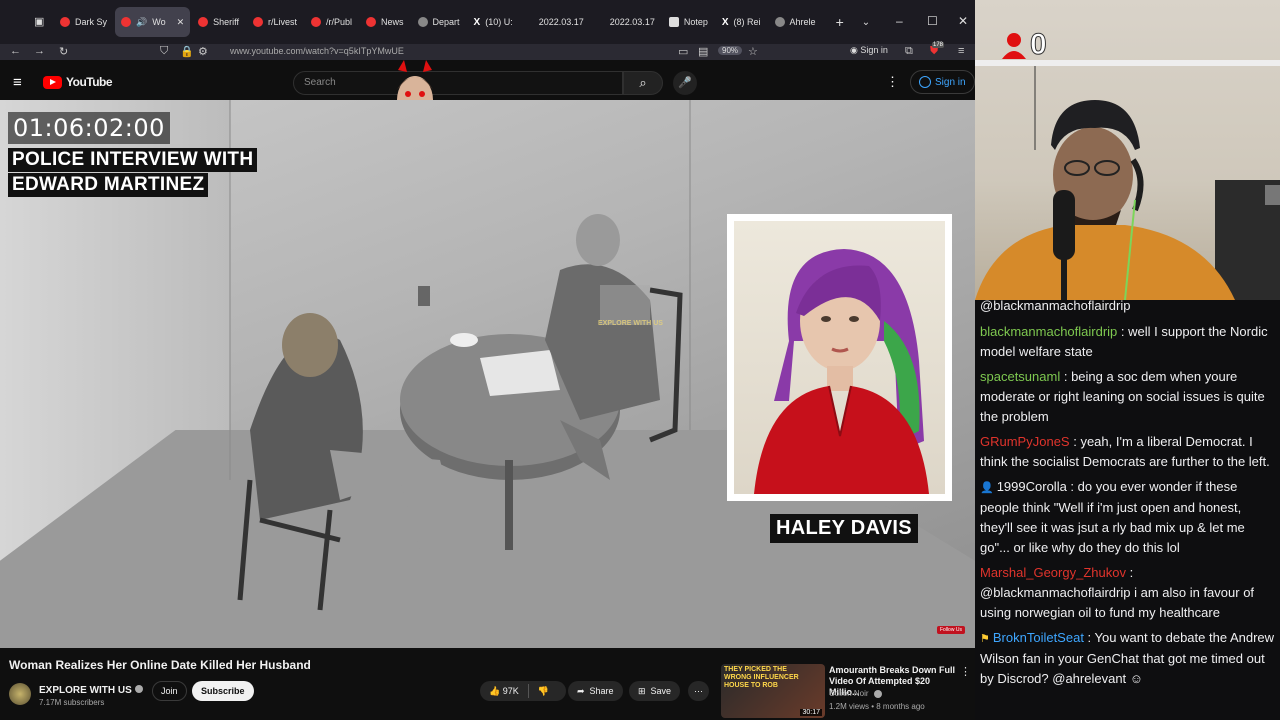 The height and width of the screenshot is (720, 1280). Describe the element at coordinates (20, 693) in the screenshot. I see `channel-avatar` at that location.